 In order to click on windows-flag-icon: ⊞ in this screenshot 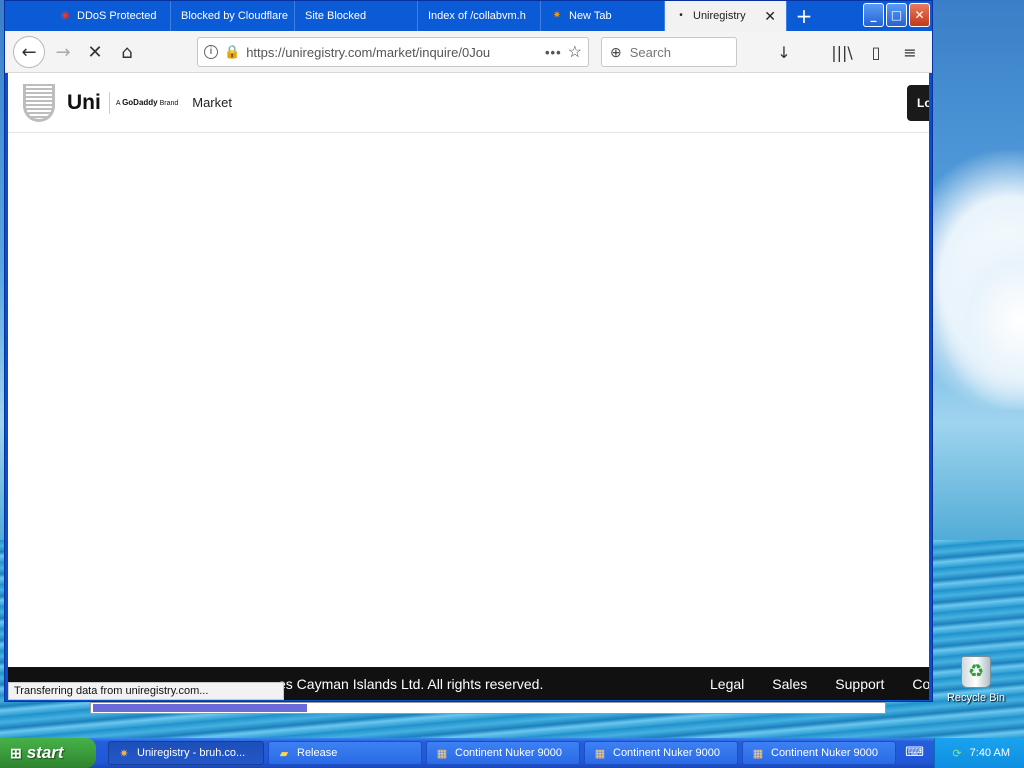, I will do `click(16, 752)`.